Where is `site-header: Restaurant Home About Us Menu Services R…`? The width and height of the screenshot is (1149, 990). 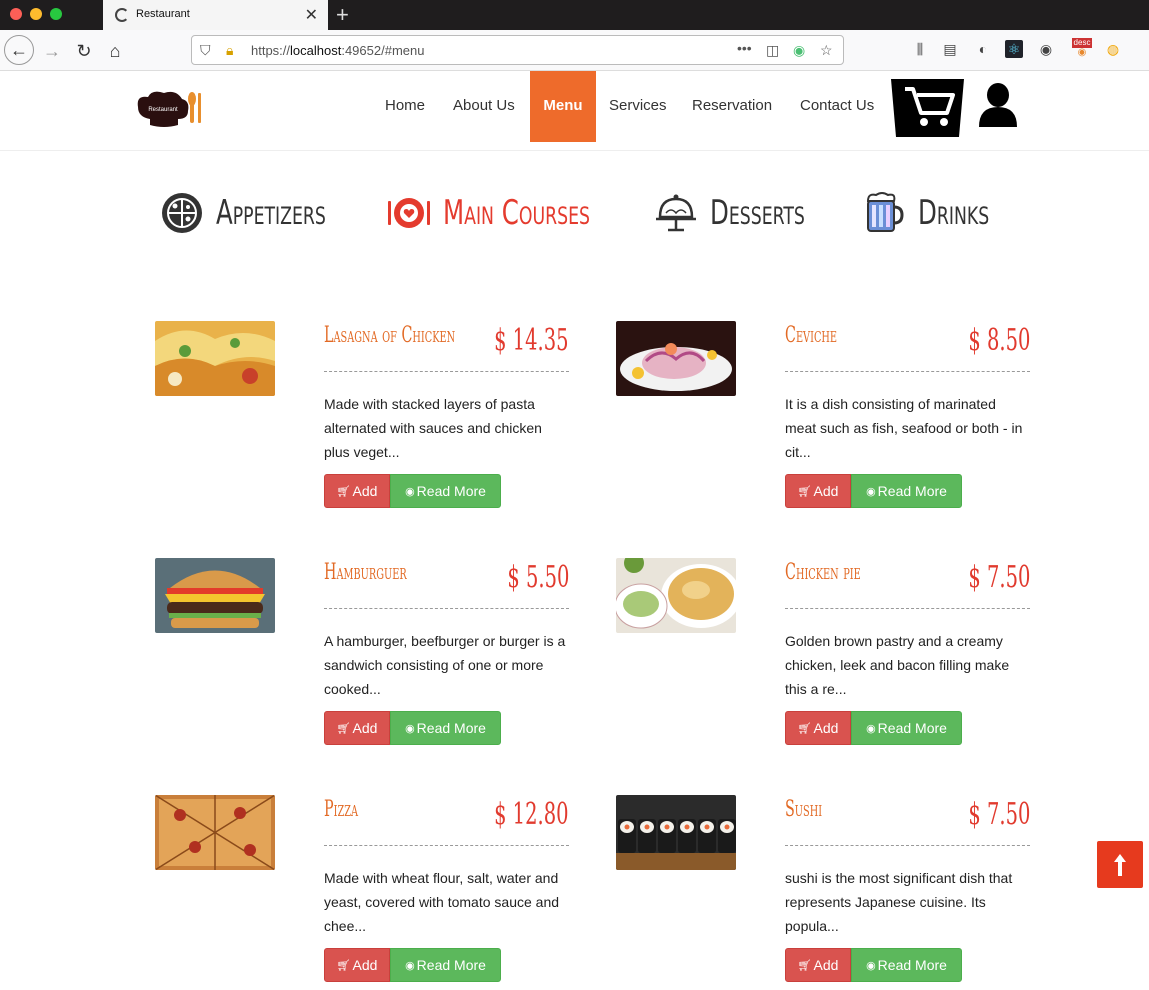
site-header: Restaurant Home About Us Menu Services R… is located at coordinates (574, 111).